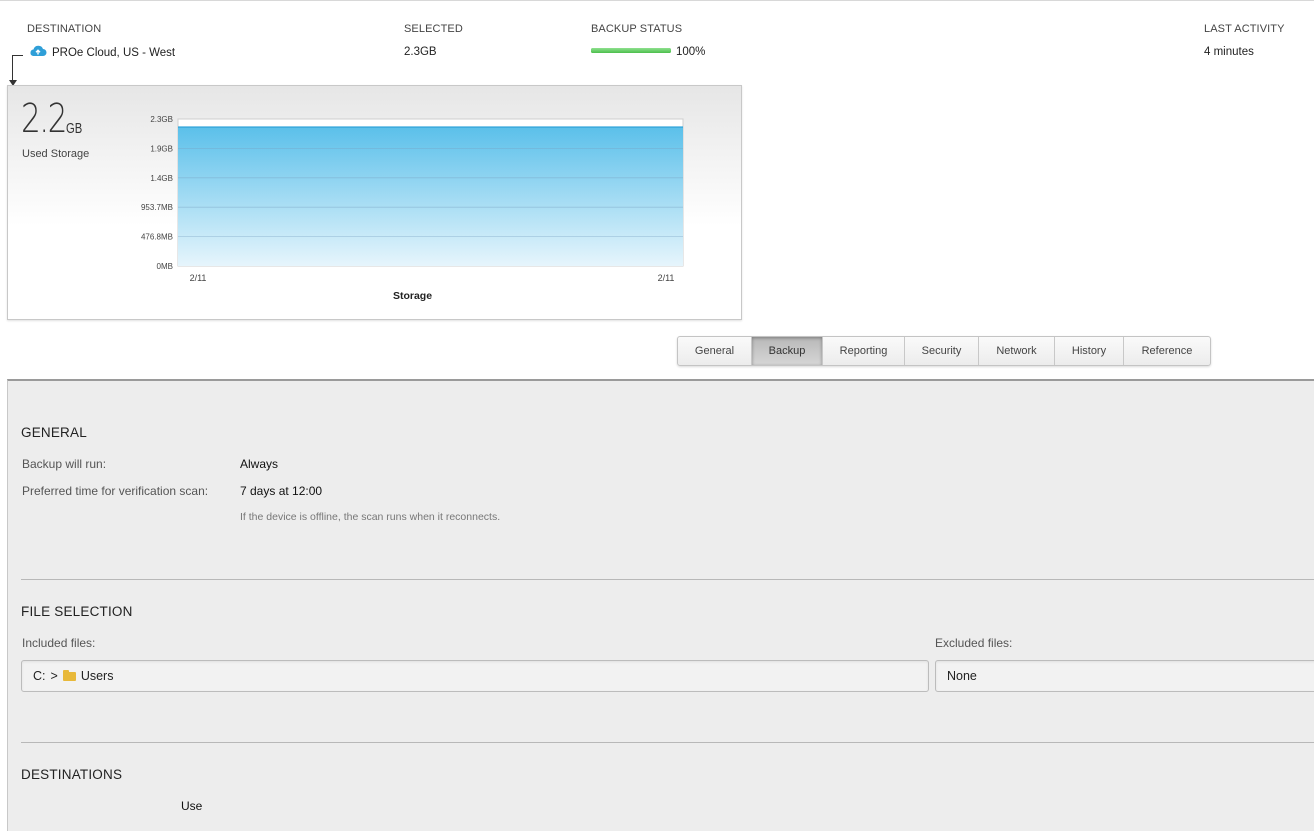  What do you see at coordinates (1124, 676) in the screenshot?
I see `excluded-files-field: None` at bounding box center [1124, 676].